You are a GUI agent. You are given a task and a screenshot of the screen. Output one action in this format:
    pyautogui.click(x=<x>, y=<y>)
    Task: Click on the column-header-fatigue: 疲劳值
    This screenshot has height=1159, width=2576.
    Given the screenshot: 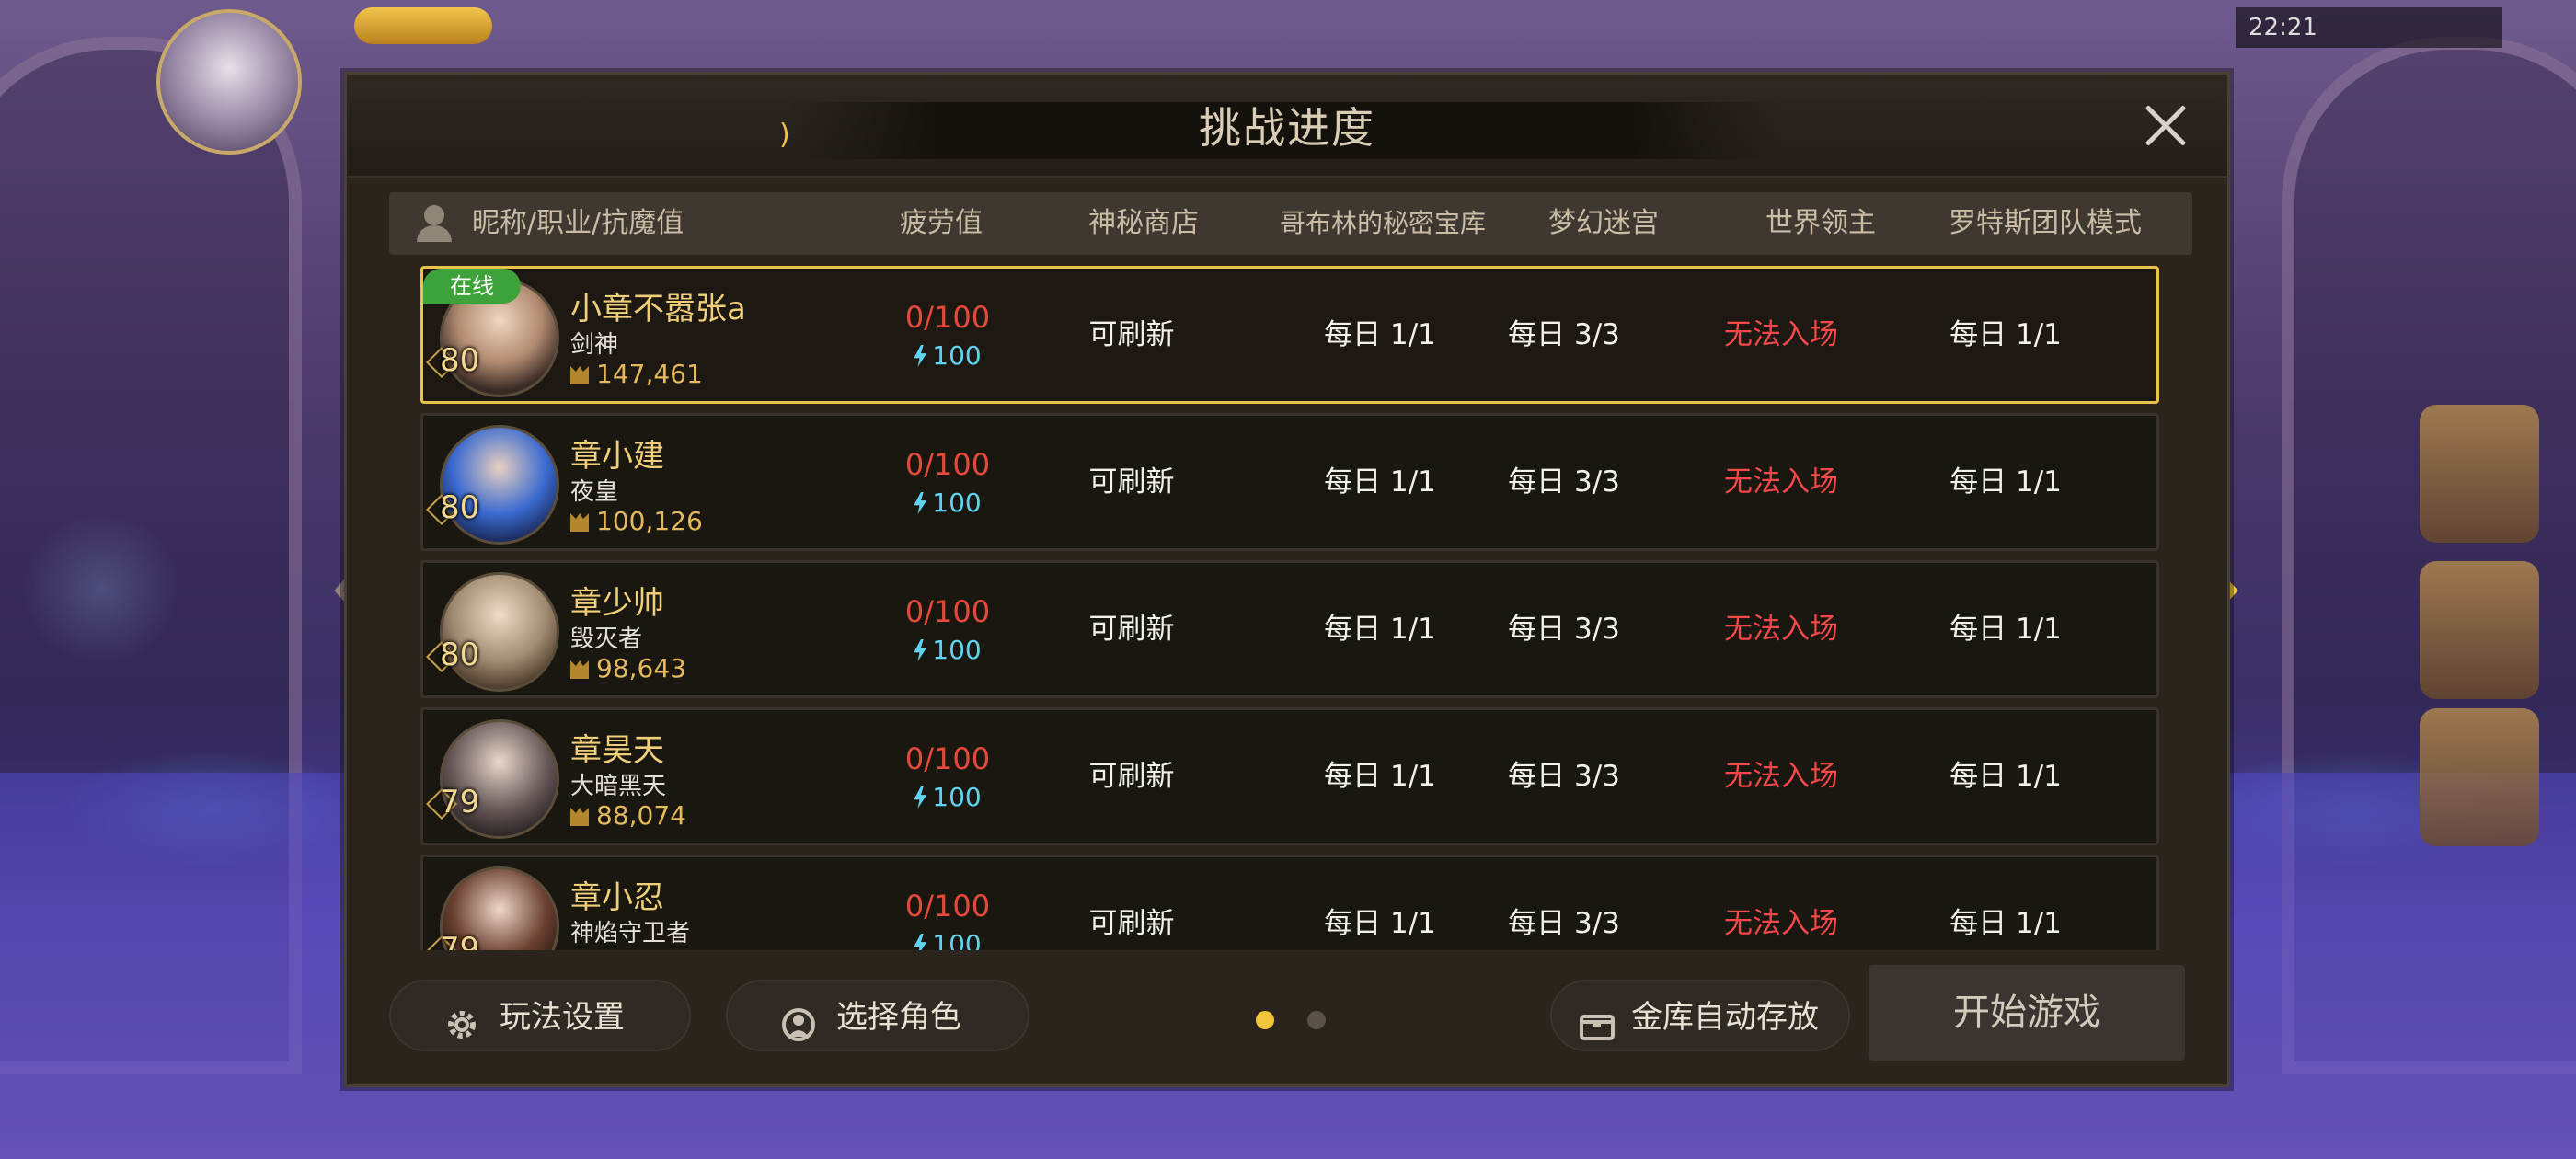 What is the action you would take?
    pyautogui.click(x=941, y=223)
    